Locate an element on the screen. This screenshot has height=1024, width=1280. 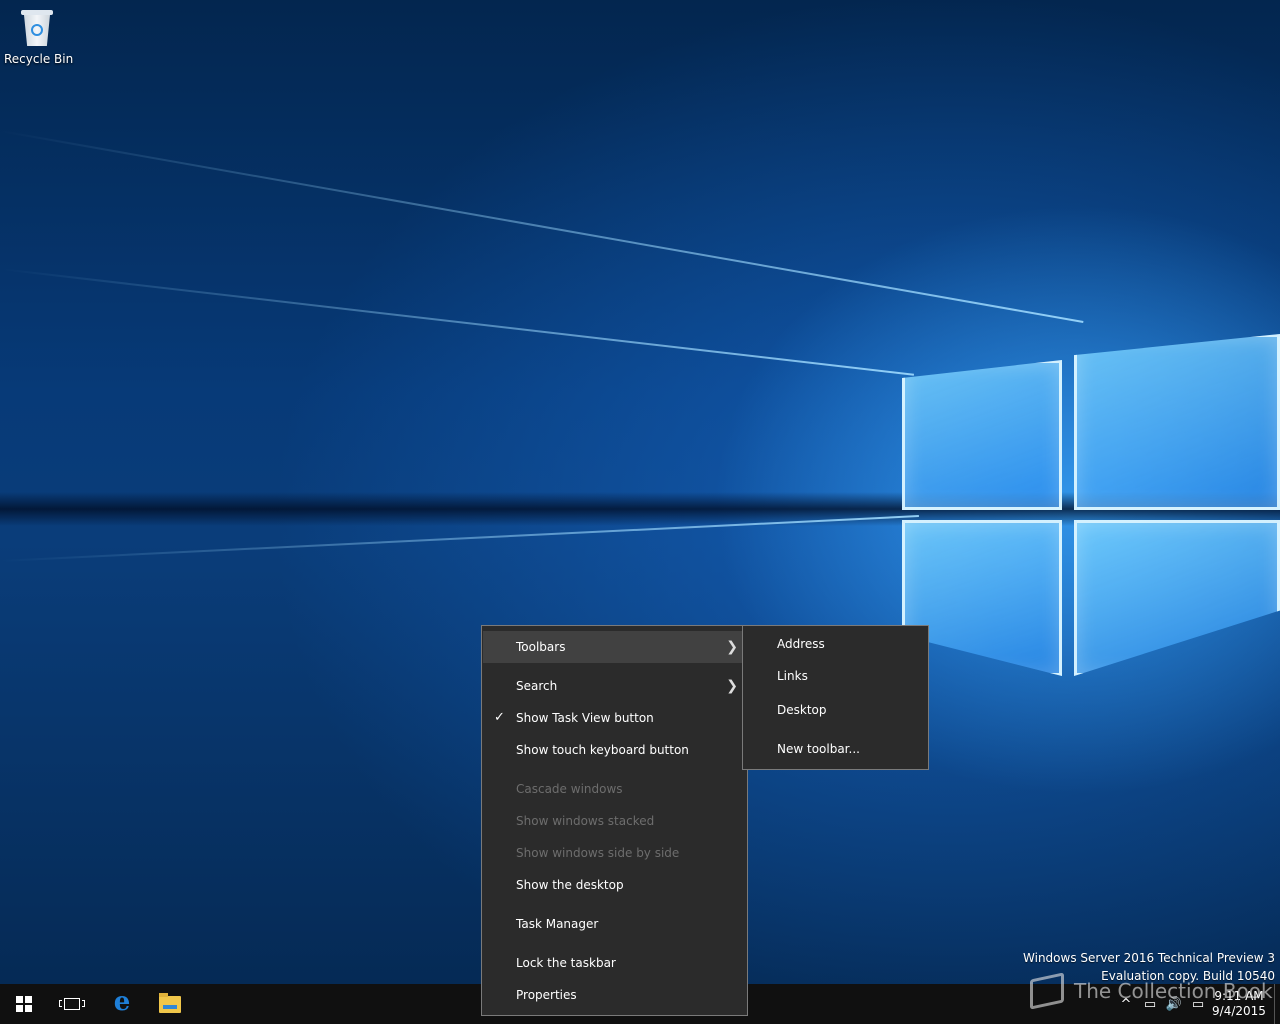
submenu-item-desktop: Desktop is located at coordinates (835, 710).